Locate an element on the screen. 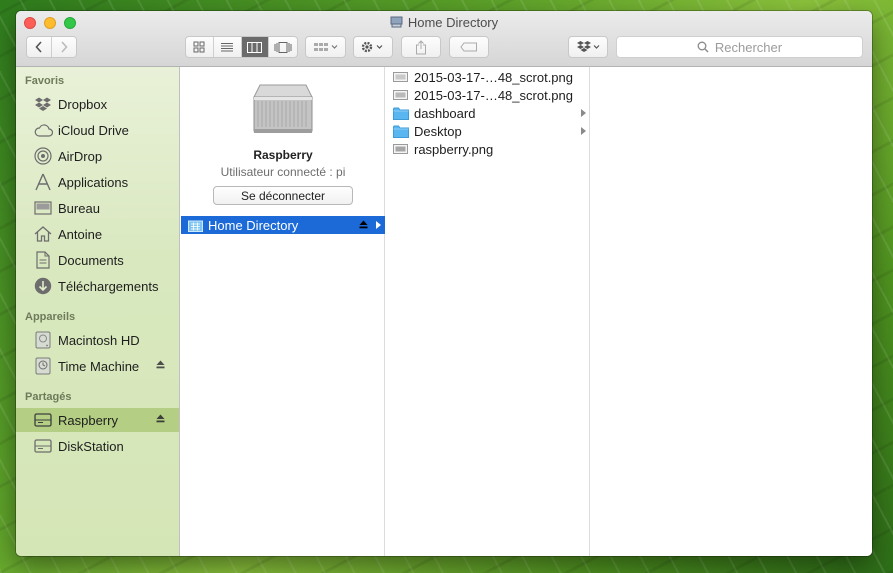  view-mode-control is located at coordinates (241, 47).